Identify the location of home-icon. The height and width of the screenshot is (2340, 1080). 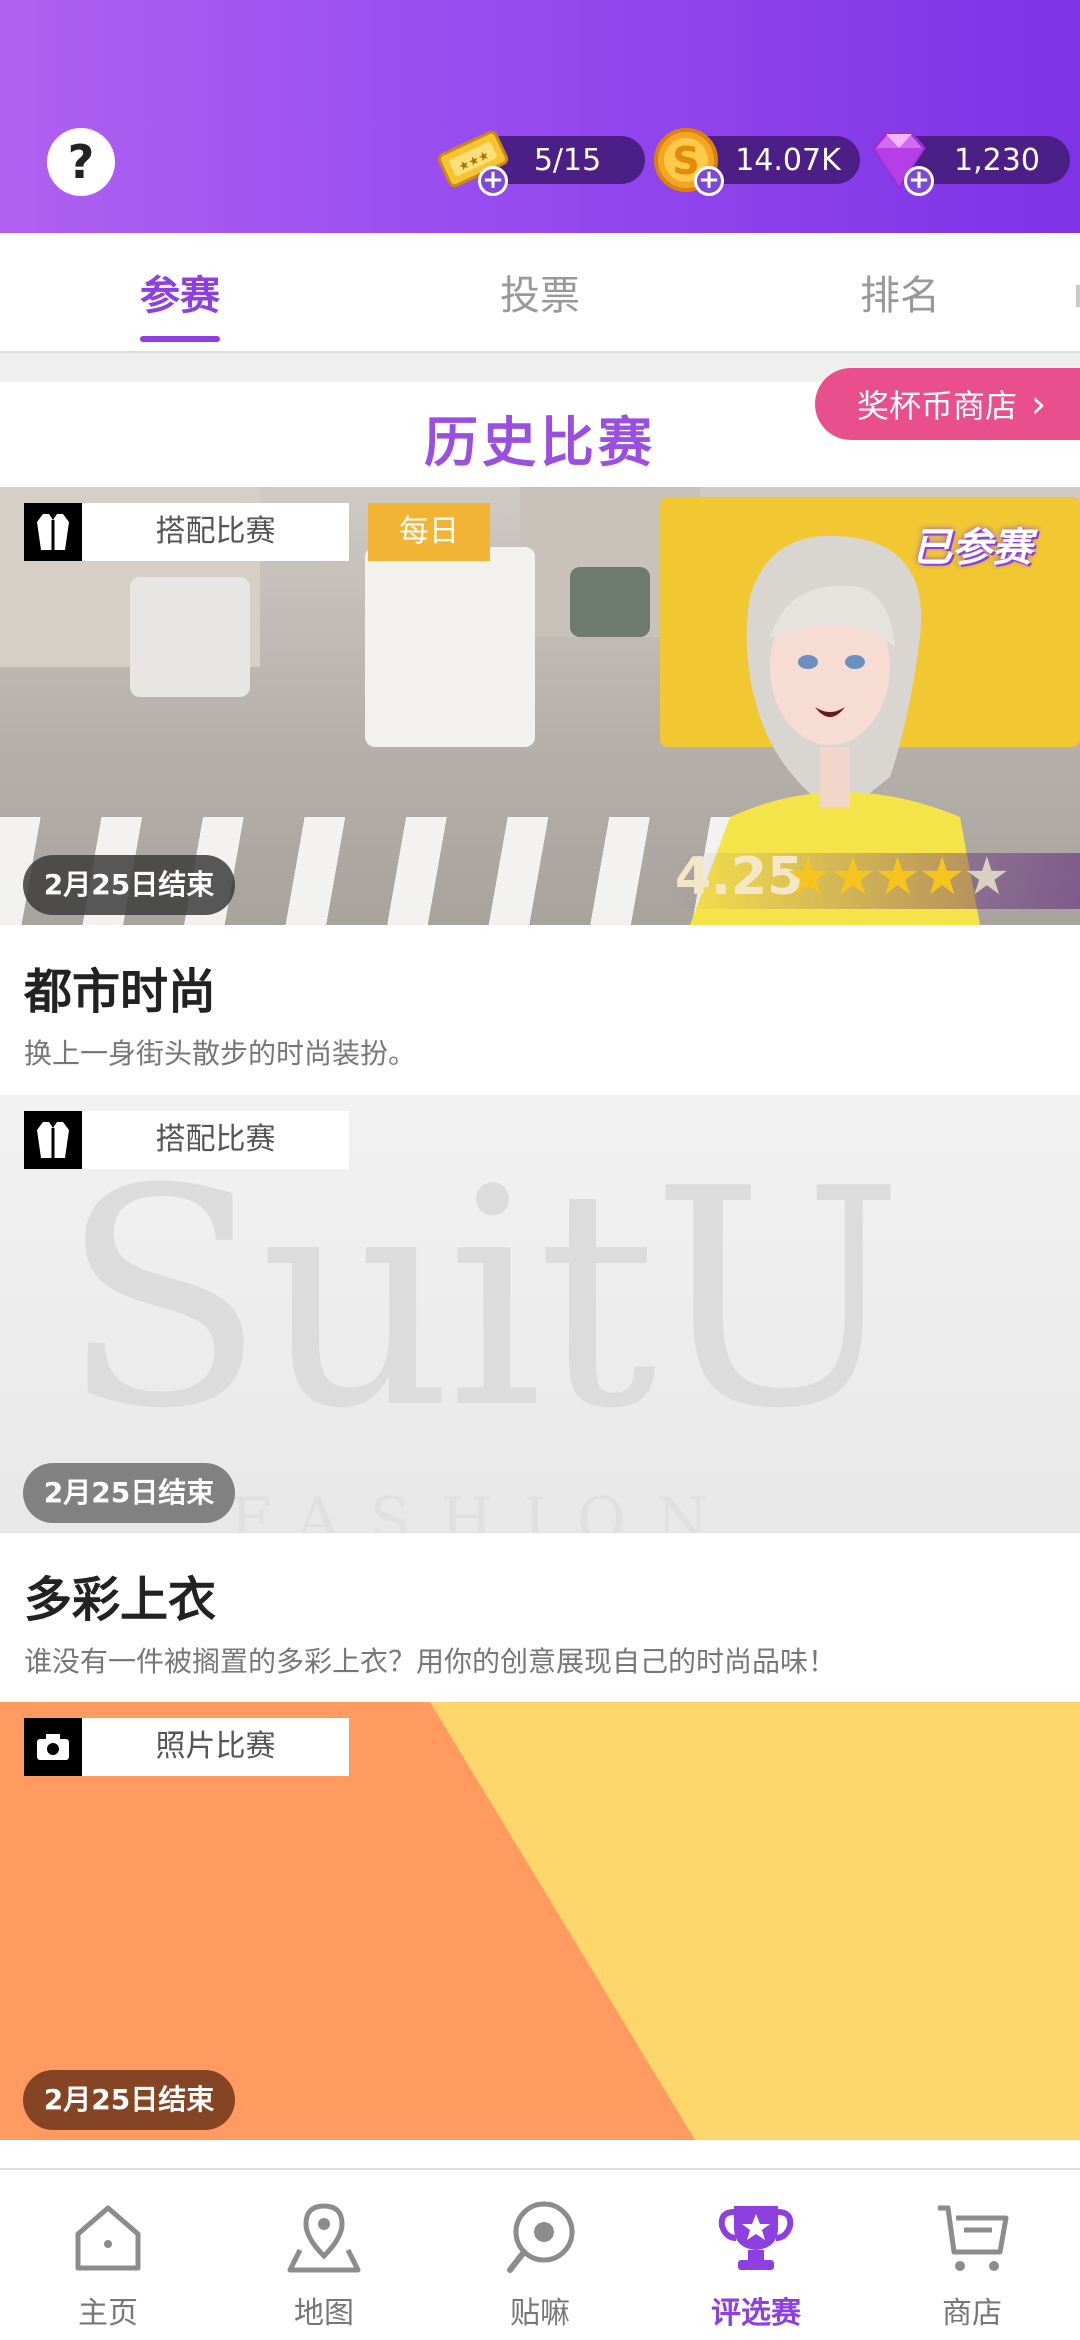
(108, 2238).